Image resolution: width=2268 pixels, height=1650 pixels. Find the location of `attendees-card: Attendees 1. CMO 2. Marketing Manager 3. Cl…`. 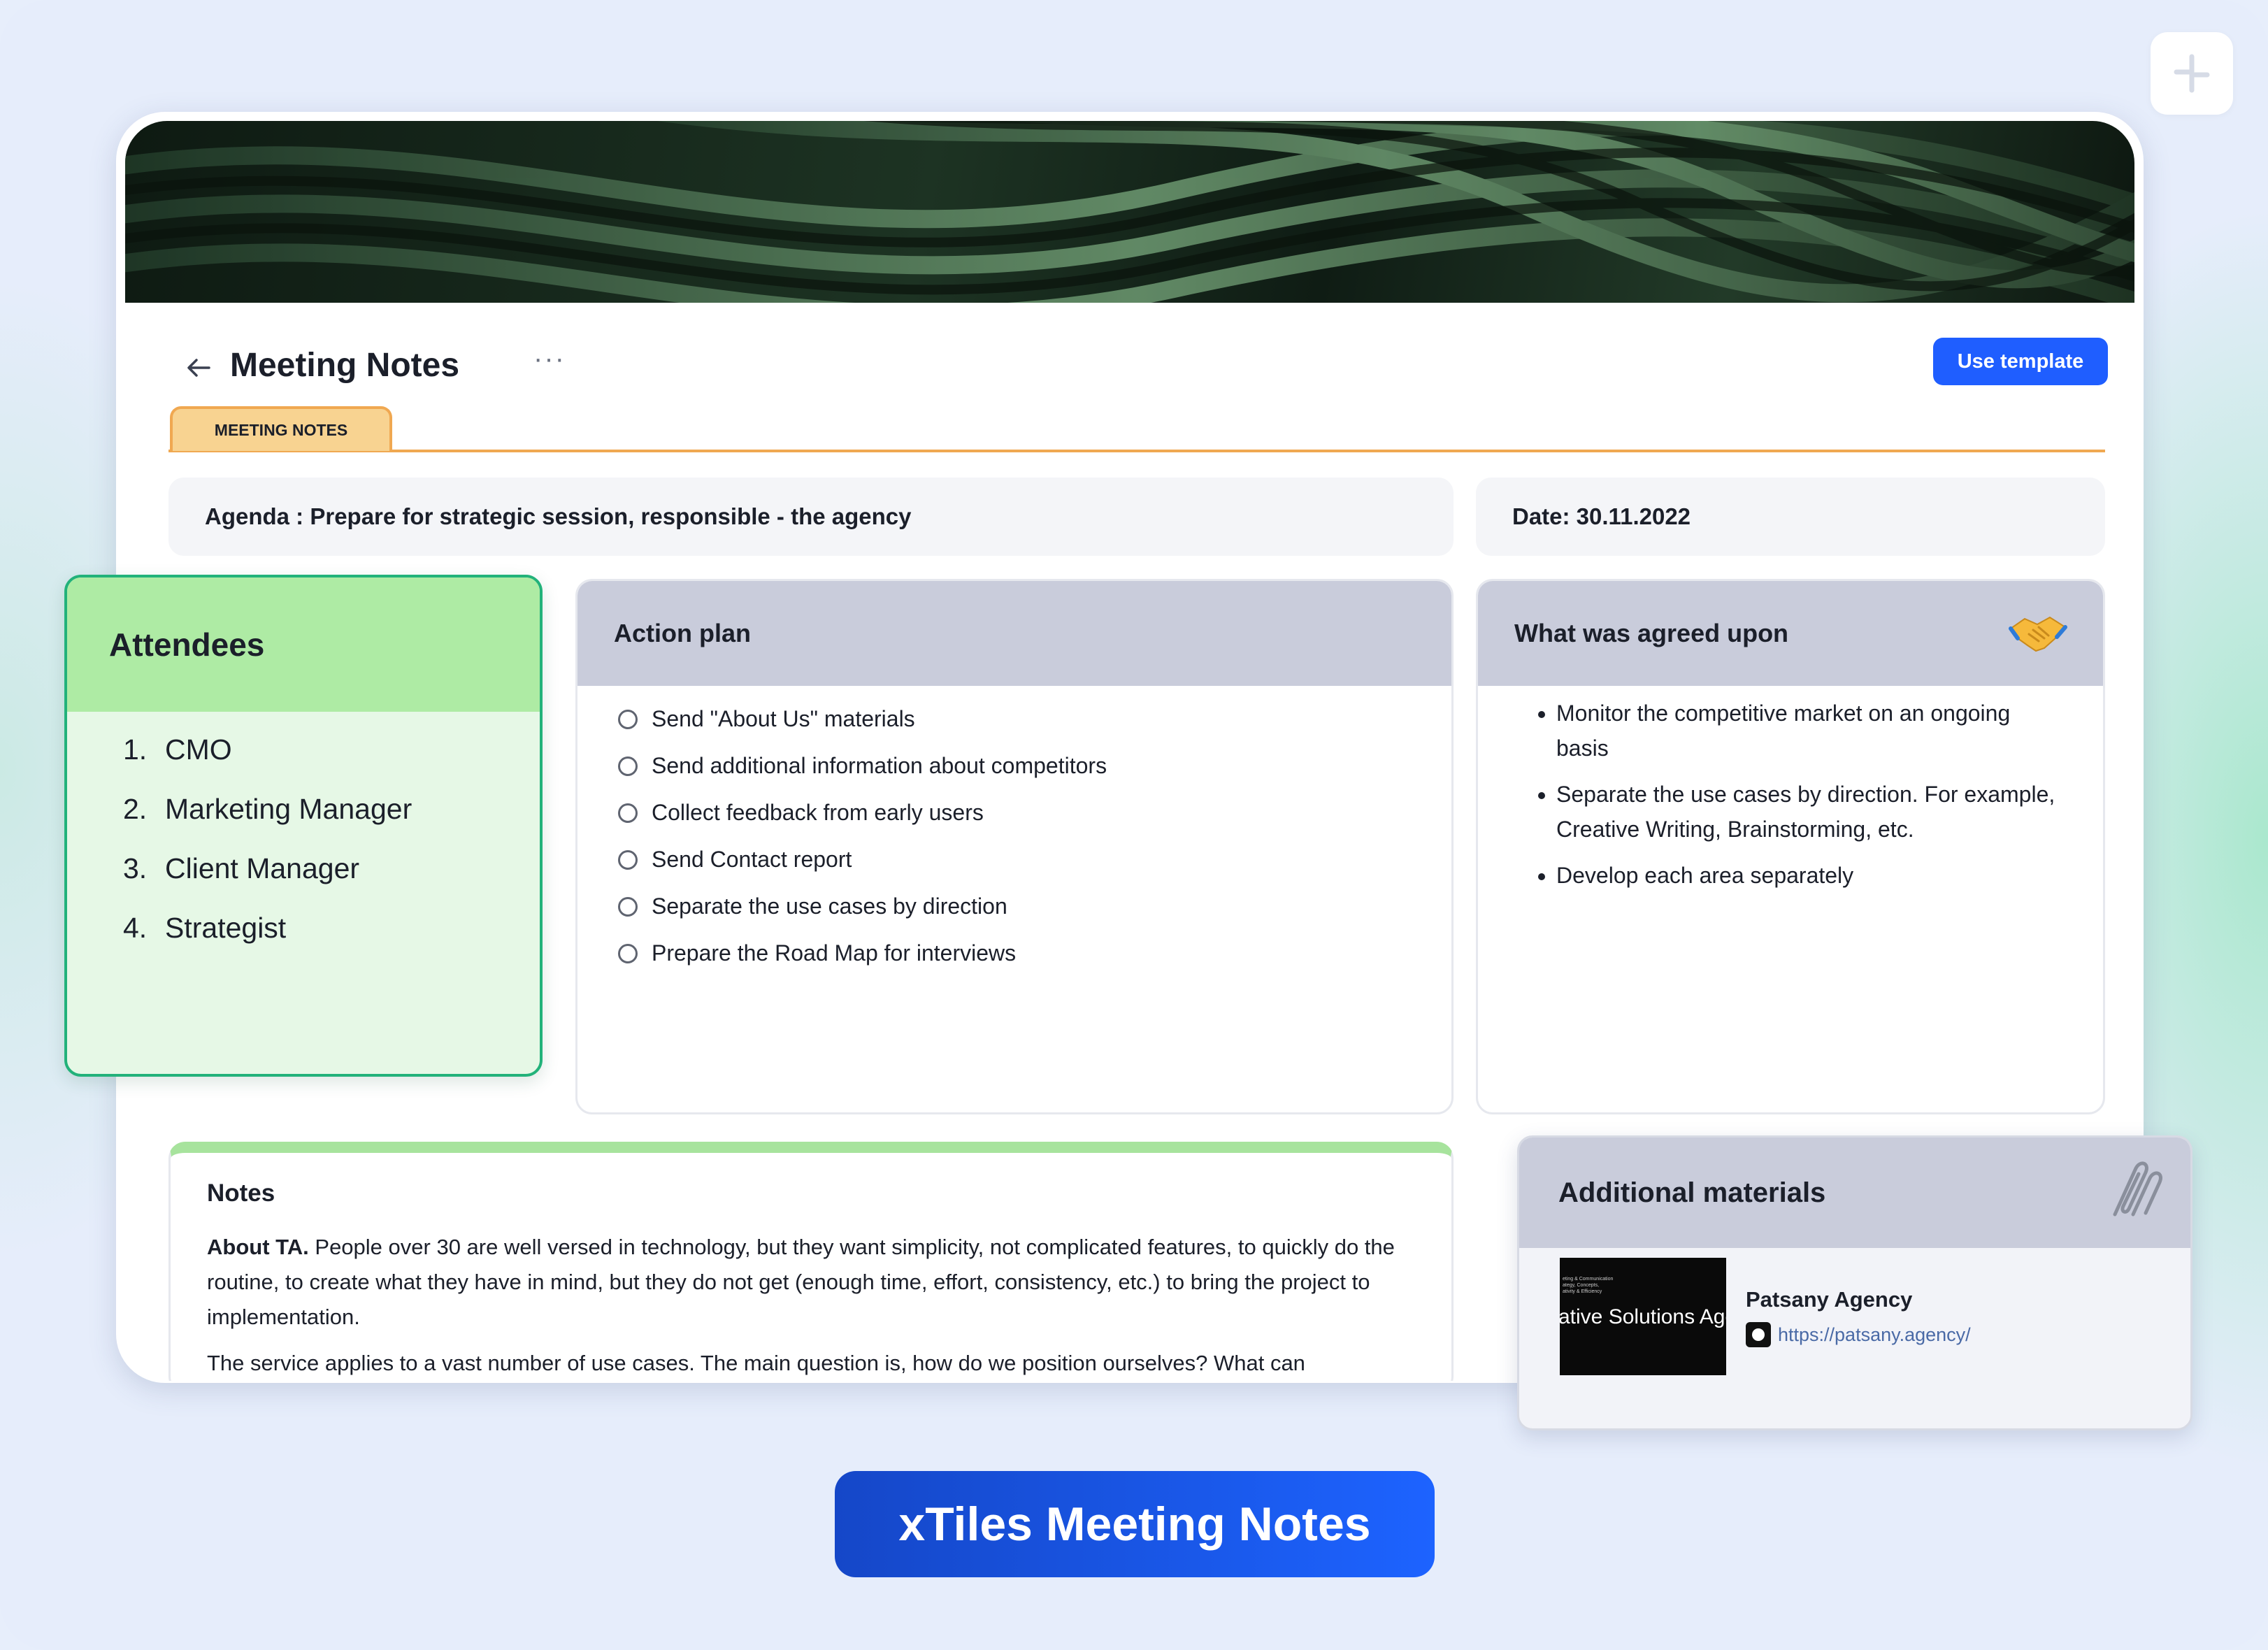

attendees-card: Attendees 1. CMO 2. Marketing Manager 3. Cl… is located at coordinates (303, 826).